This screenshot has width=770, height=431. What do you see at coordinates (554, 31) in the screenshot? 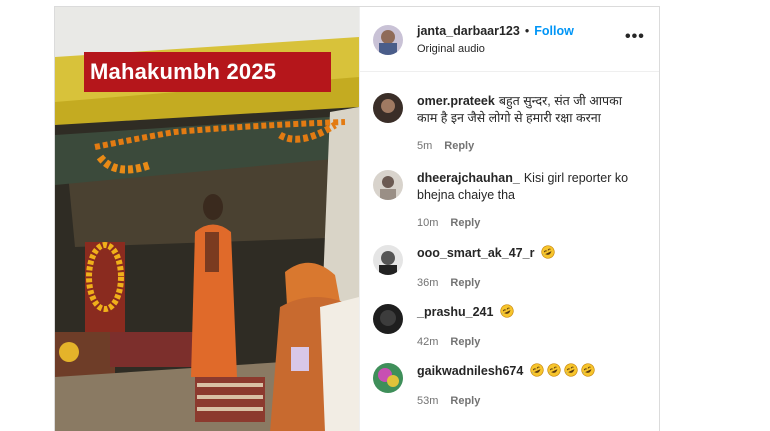
I see `follow-button: Follow` at bounding box center [554, 31].